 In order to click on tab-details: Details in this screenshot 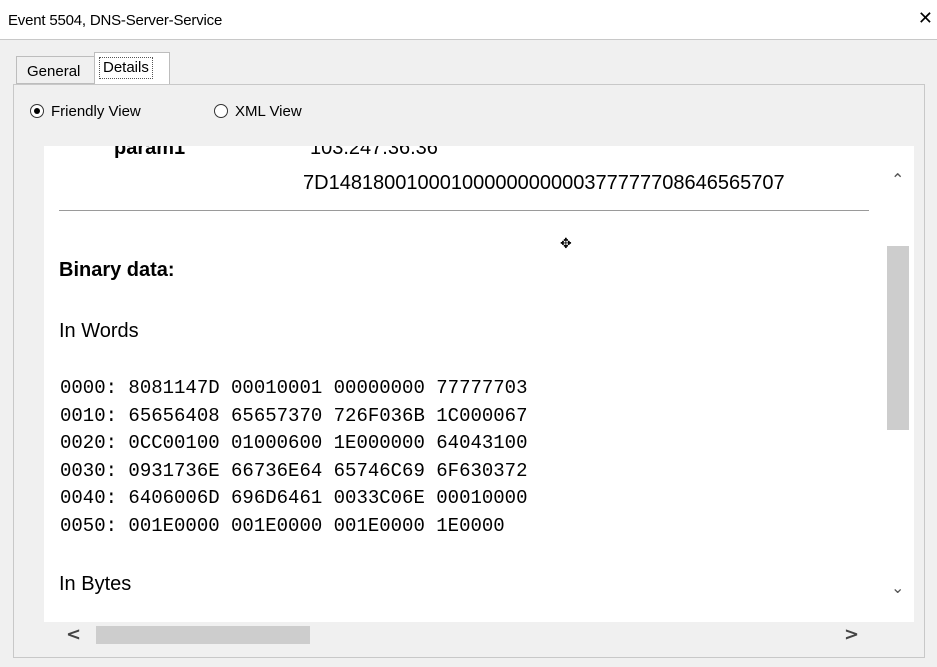, I will do `click(132, 68)`.